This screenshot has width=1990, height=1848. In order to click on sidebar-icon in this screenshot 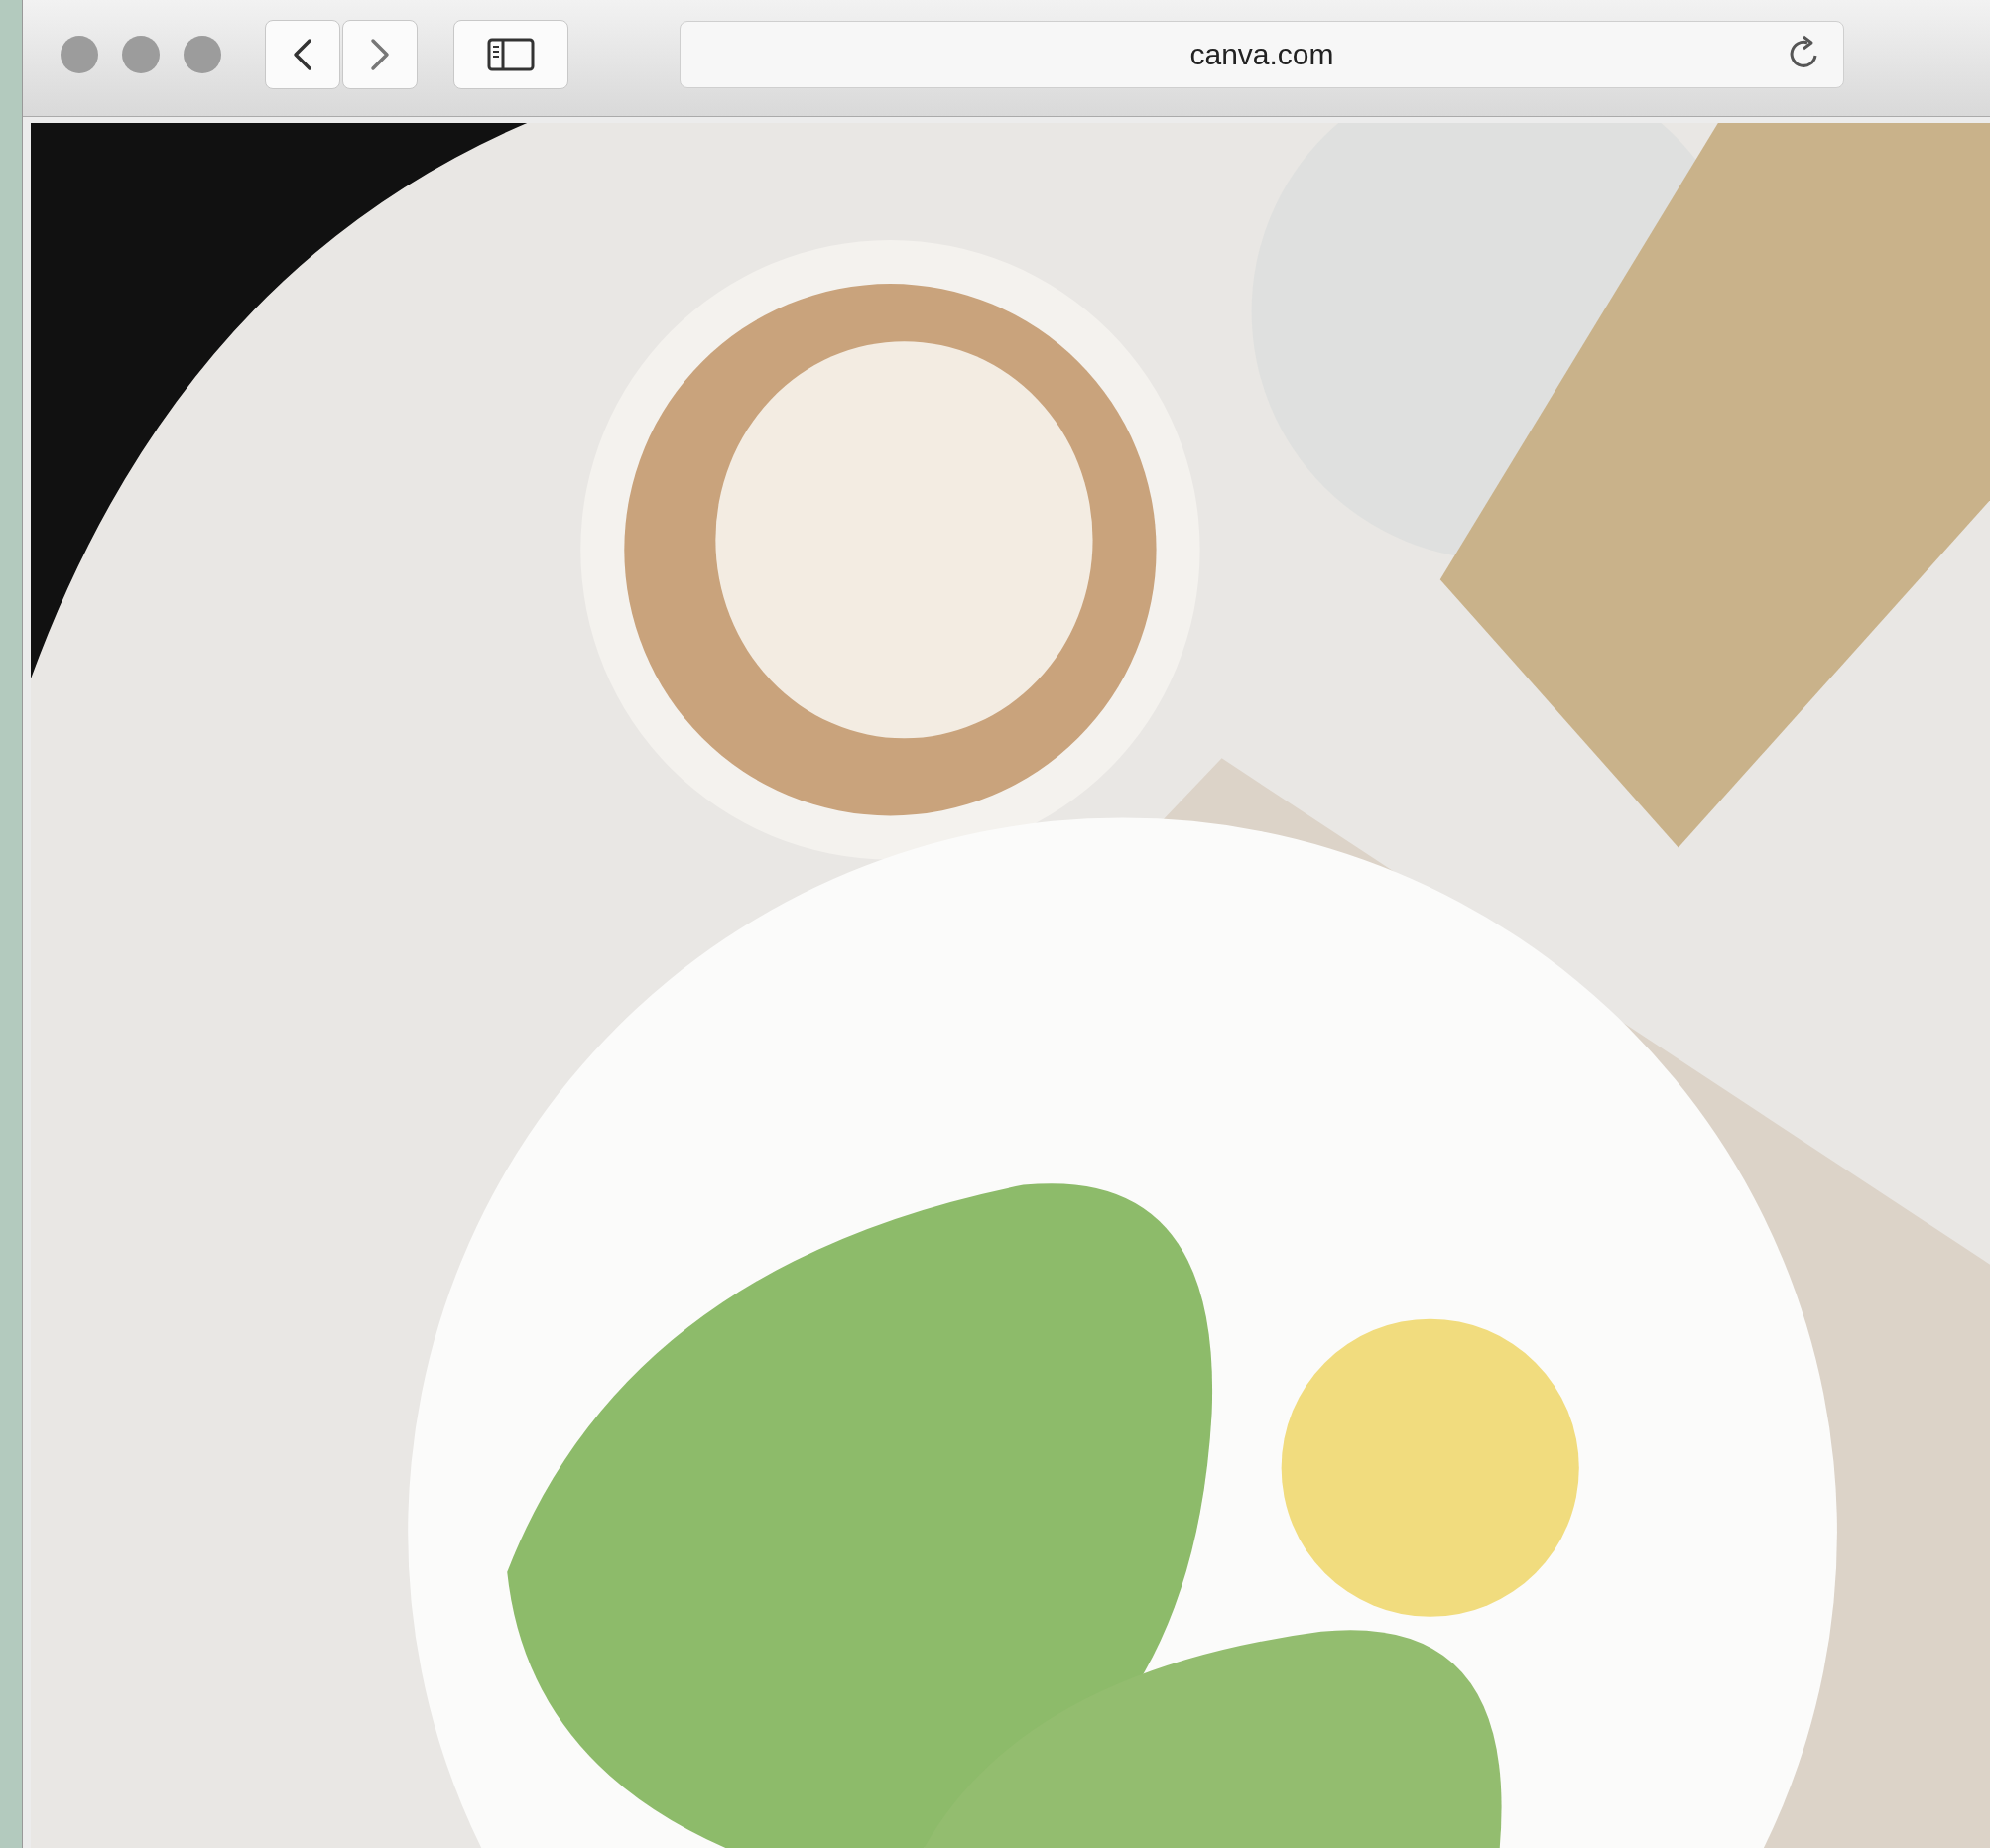, I will do `click(511, 54)`.